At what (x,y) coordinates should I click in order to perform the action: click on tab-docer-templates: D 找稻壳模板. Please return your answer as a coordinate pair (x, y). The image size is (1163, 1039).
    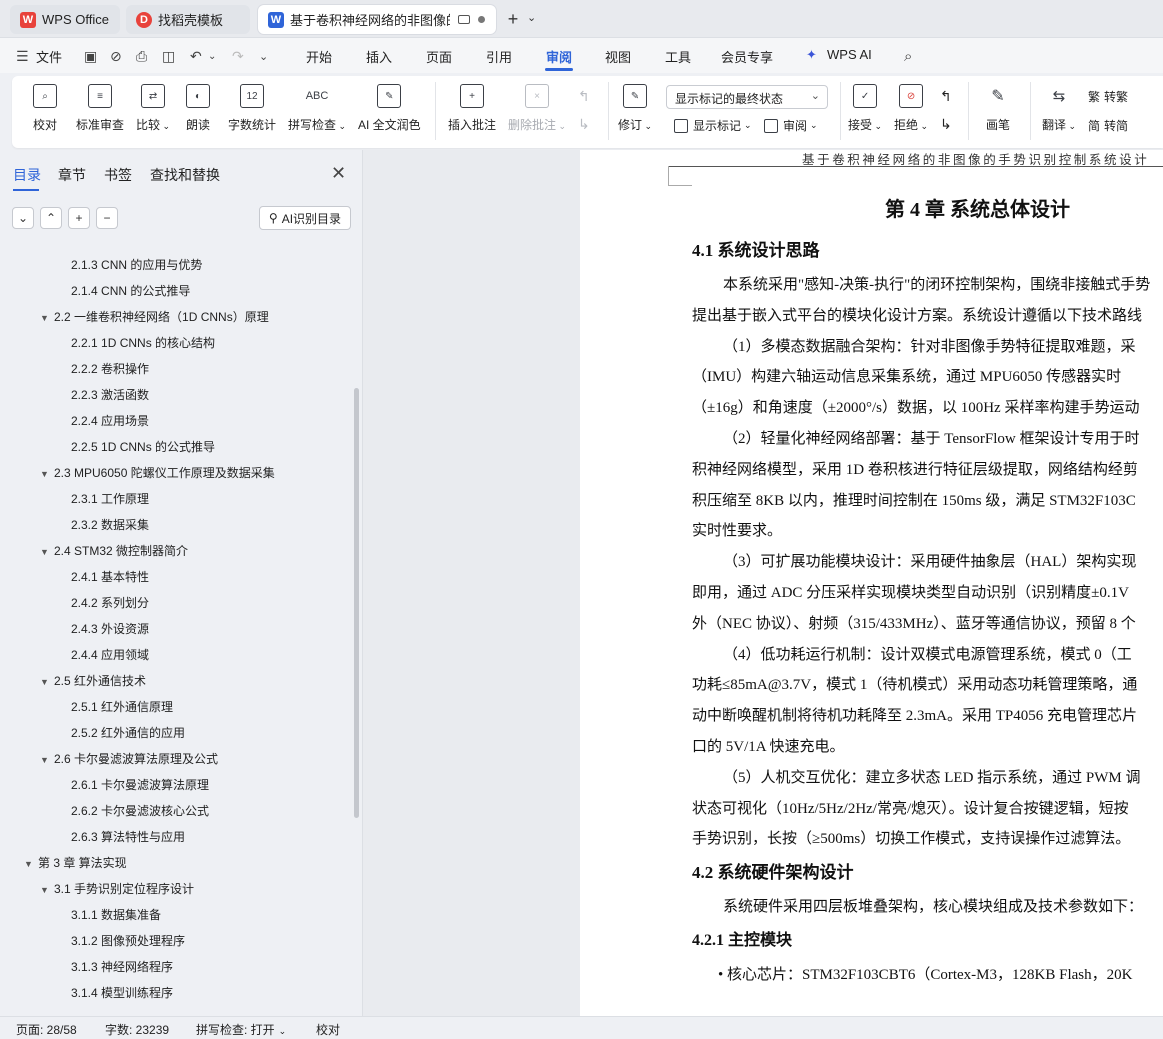
    Looking at the image, I should click on (188, 19).